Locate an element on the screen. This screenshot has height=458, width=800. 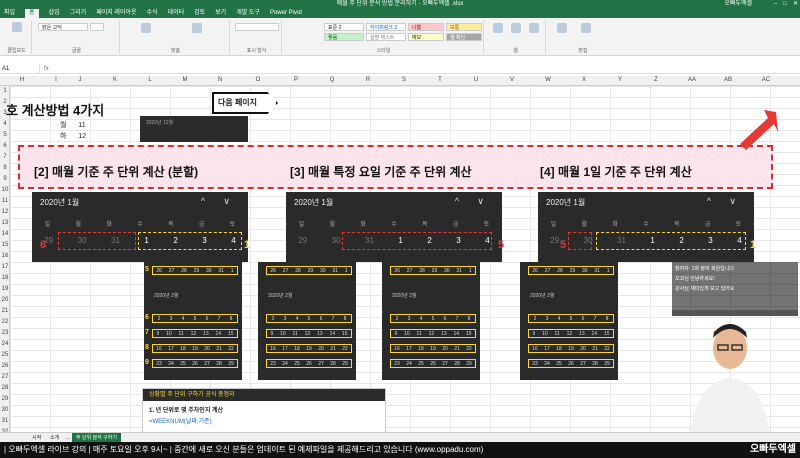
merge-center-button is located at coordinates (197, 28).